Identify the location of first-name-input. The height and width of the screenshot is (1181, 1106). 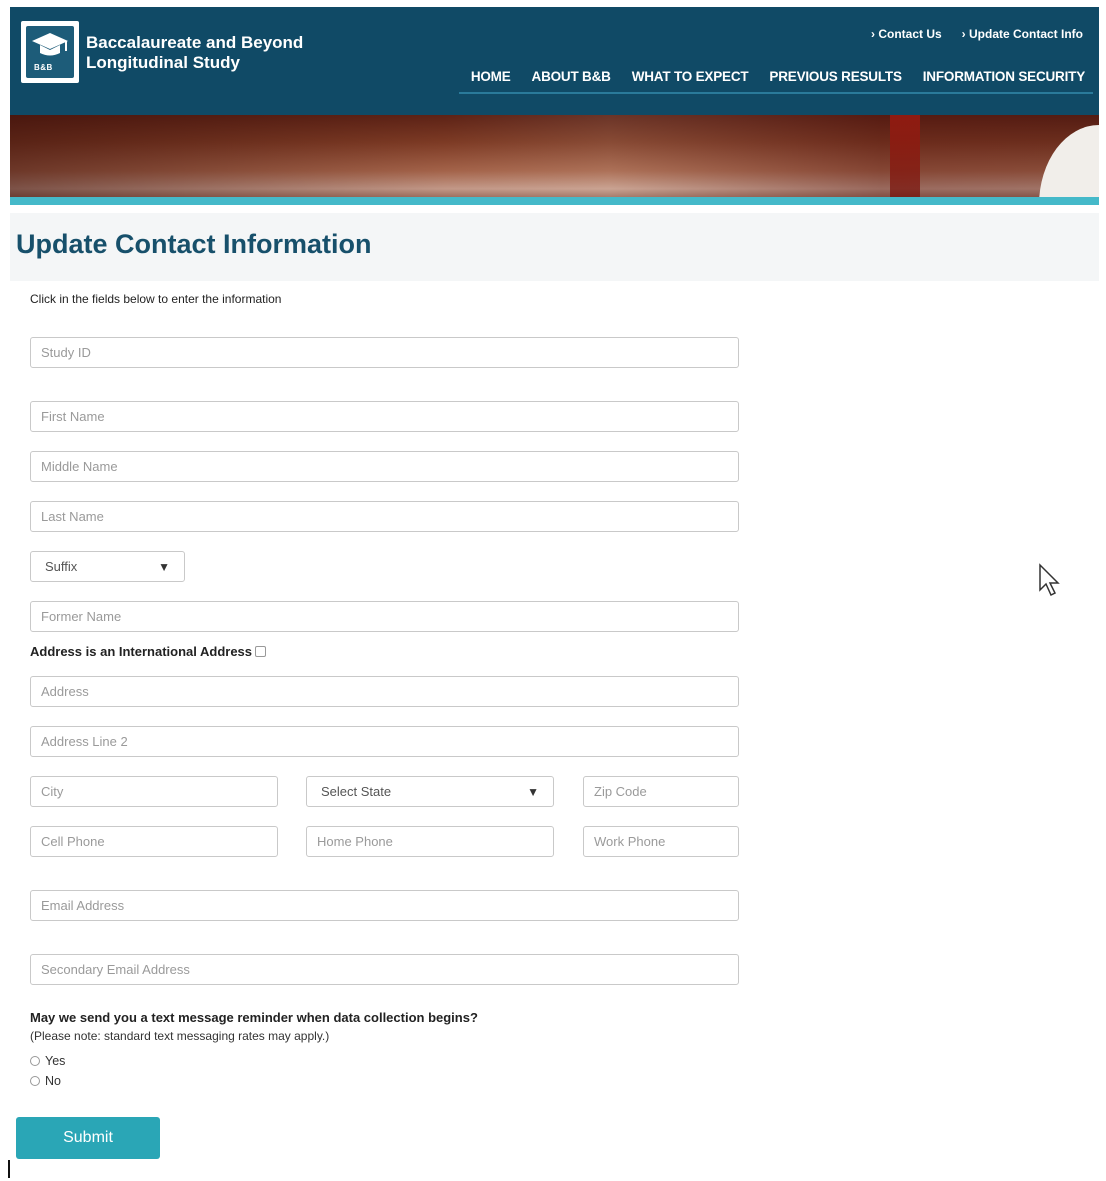
(384, 416).